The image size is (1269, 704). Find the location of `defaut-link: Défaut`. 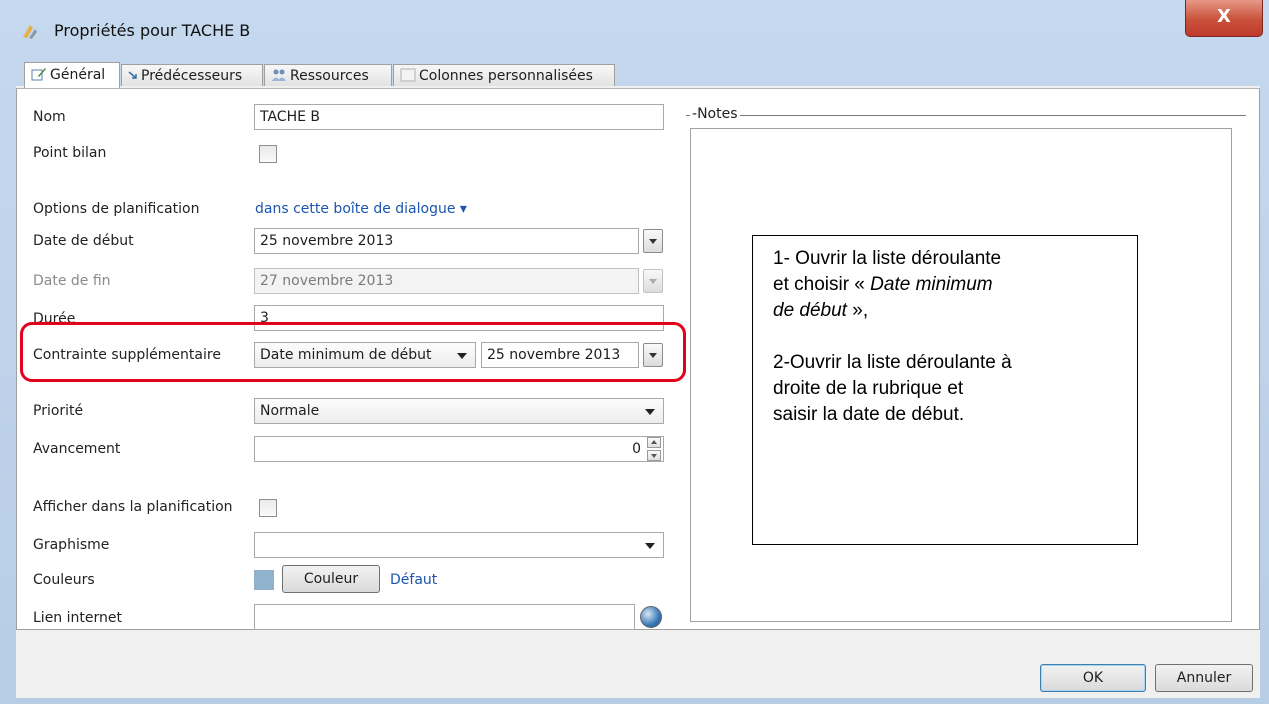

defaut-link: Défaut is located at coordinates (413, 580).